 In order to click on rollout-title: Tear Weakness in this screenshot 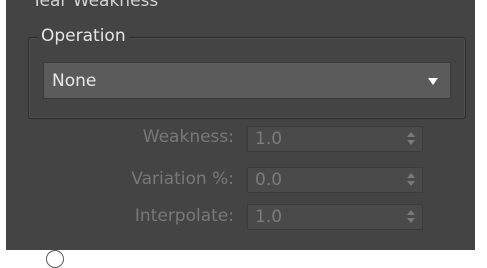, I will do `click(95, 5)`.